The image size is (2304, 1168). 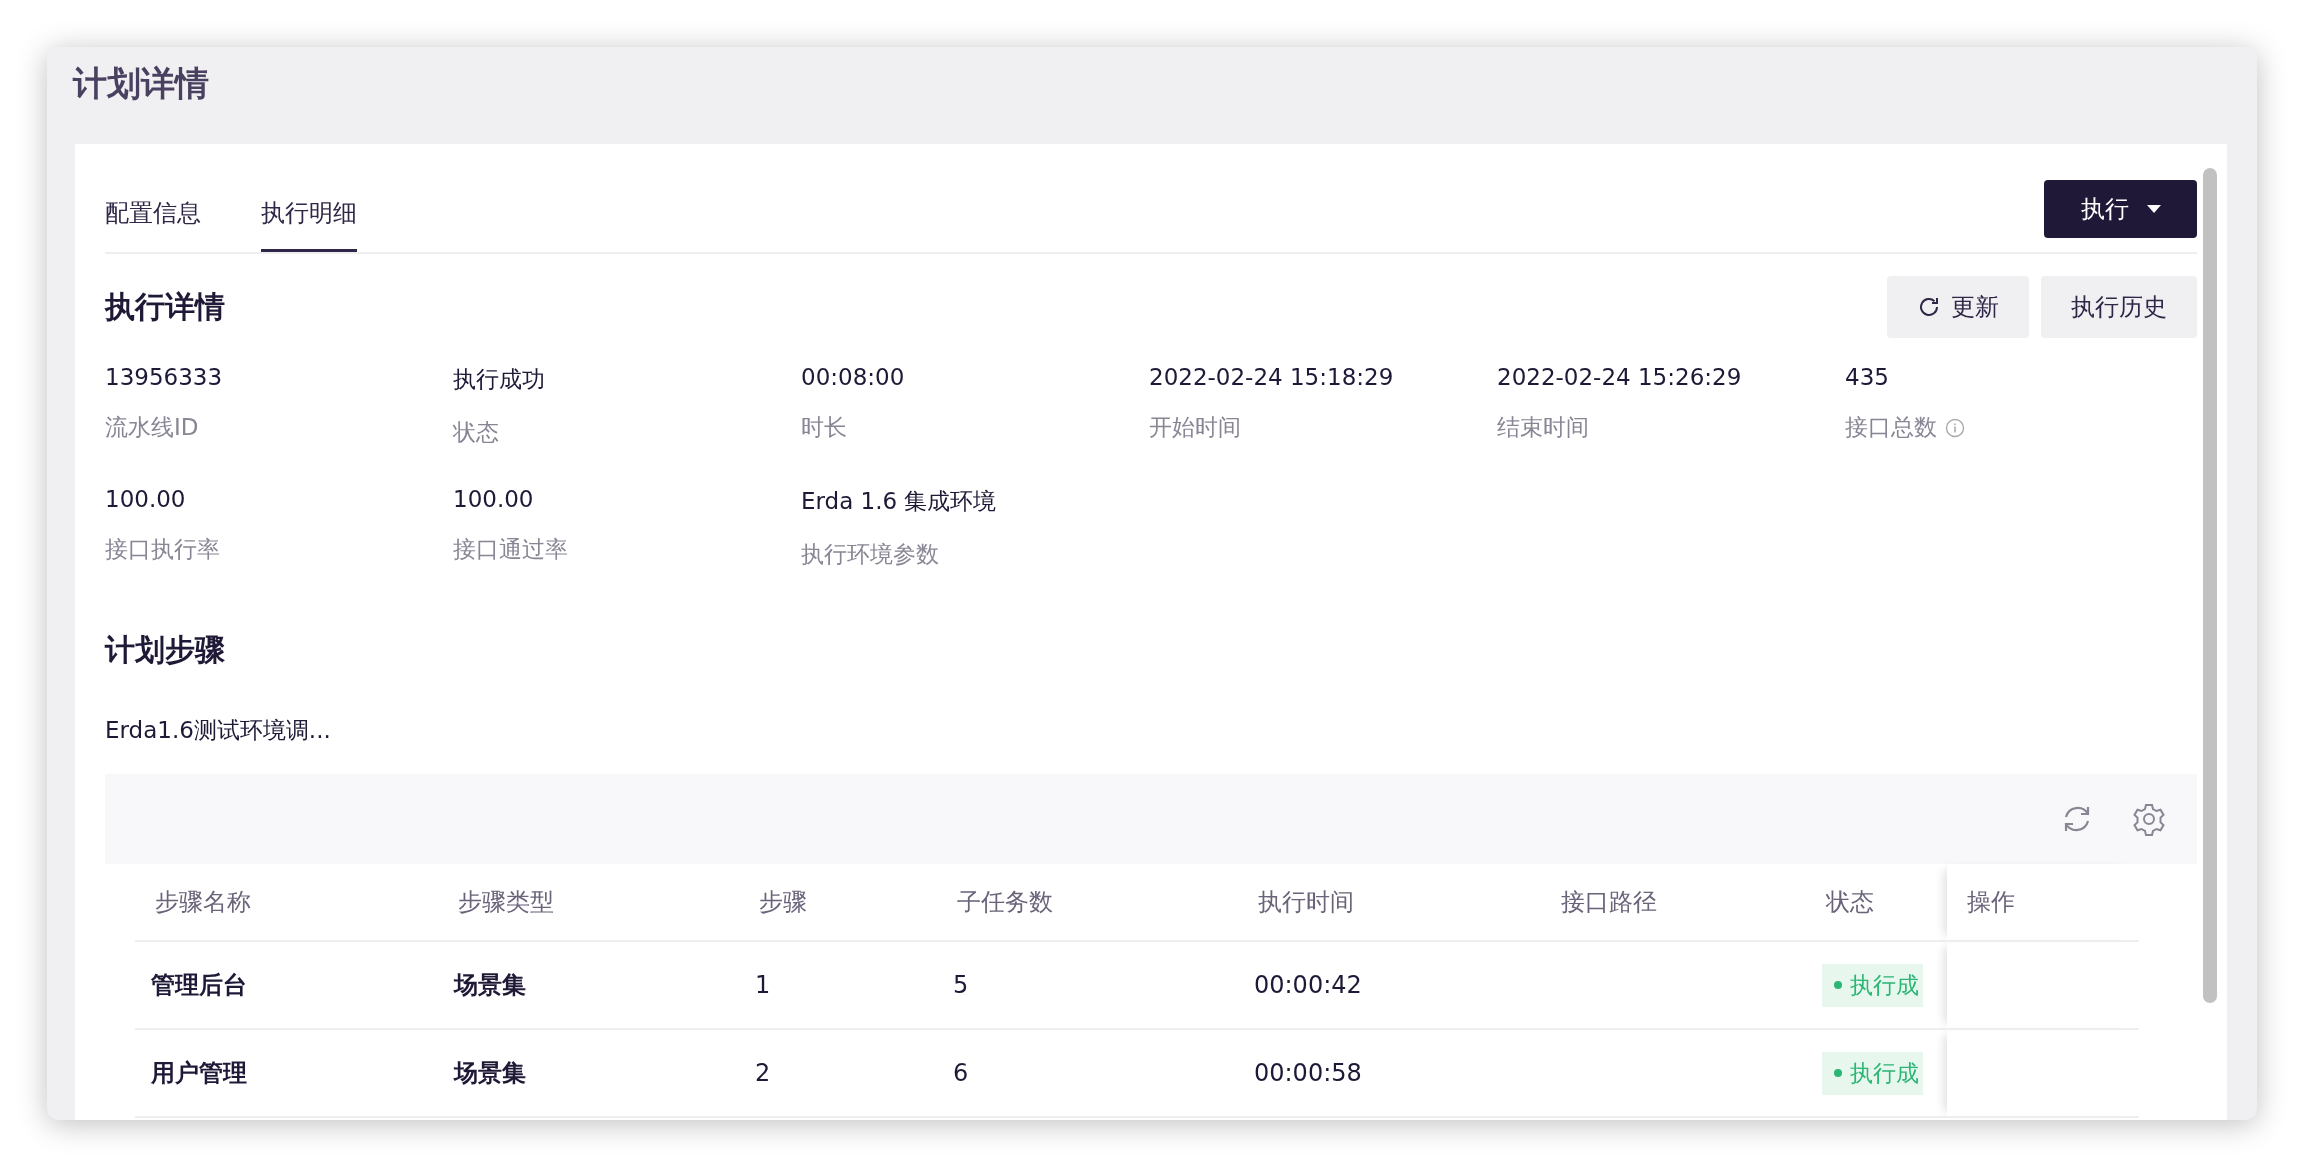 What do you see at coordinates (870, 554) in the screenshot?
I see `field-label: 执行环境参数` at bounding box center [870, 554].